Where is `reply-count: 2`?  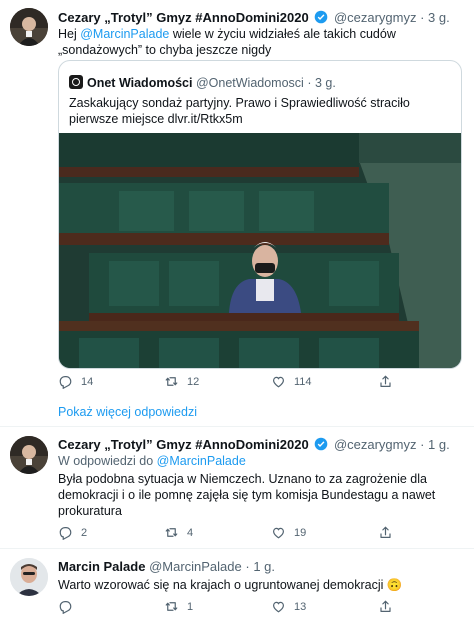
reply-count: 2 is located at coordinates (84, 532).